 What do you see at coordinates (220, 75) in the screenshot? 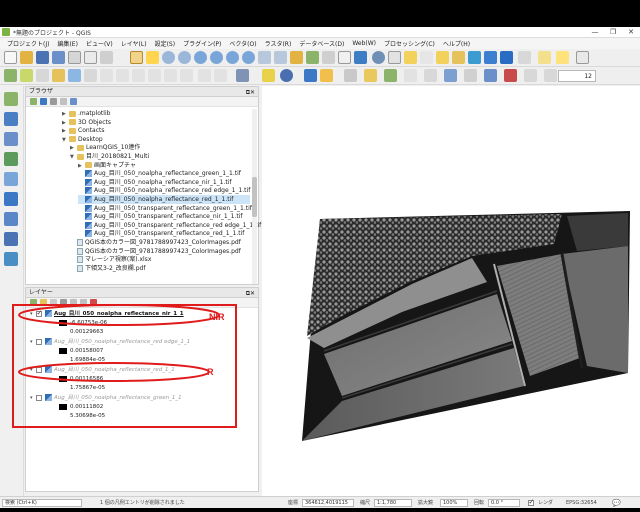
I see `redo-icon` at bounding box center [220, 75].